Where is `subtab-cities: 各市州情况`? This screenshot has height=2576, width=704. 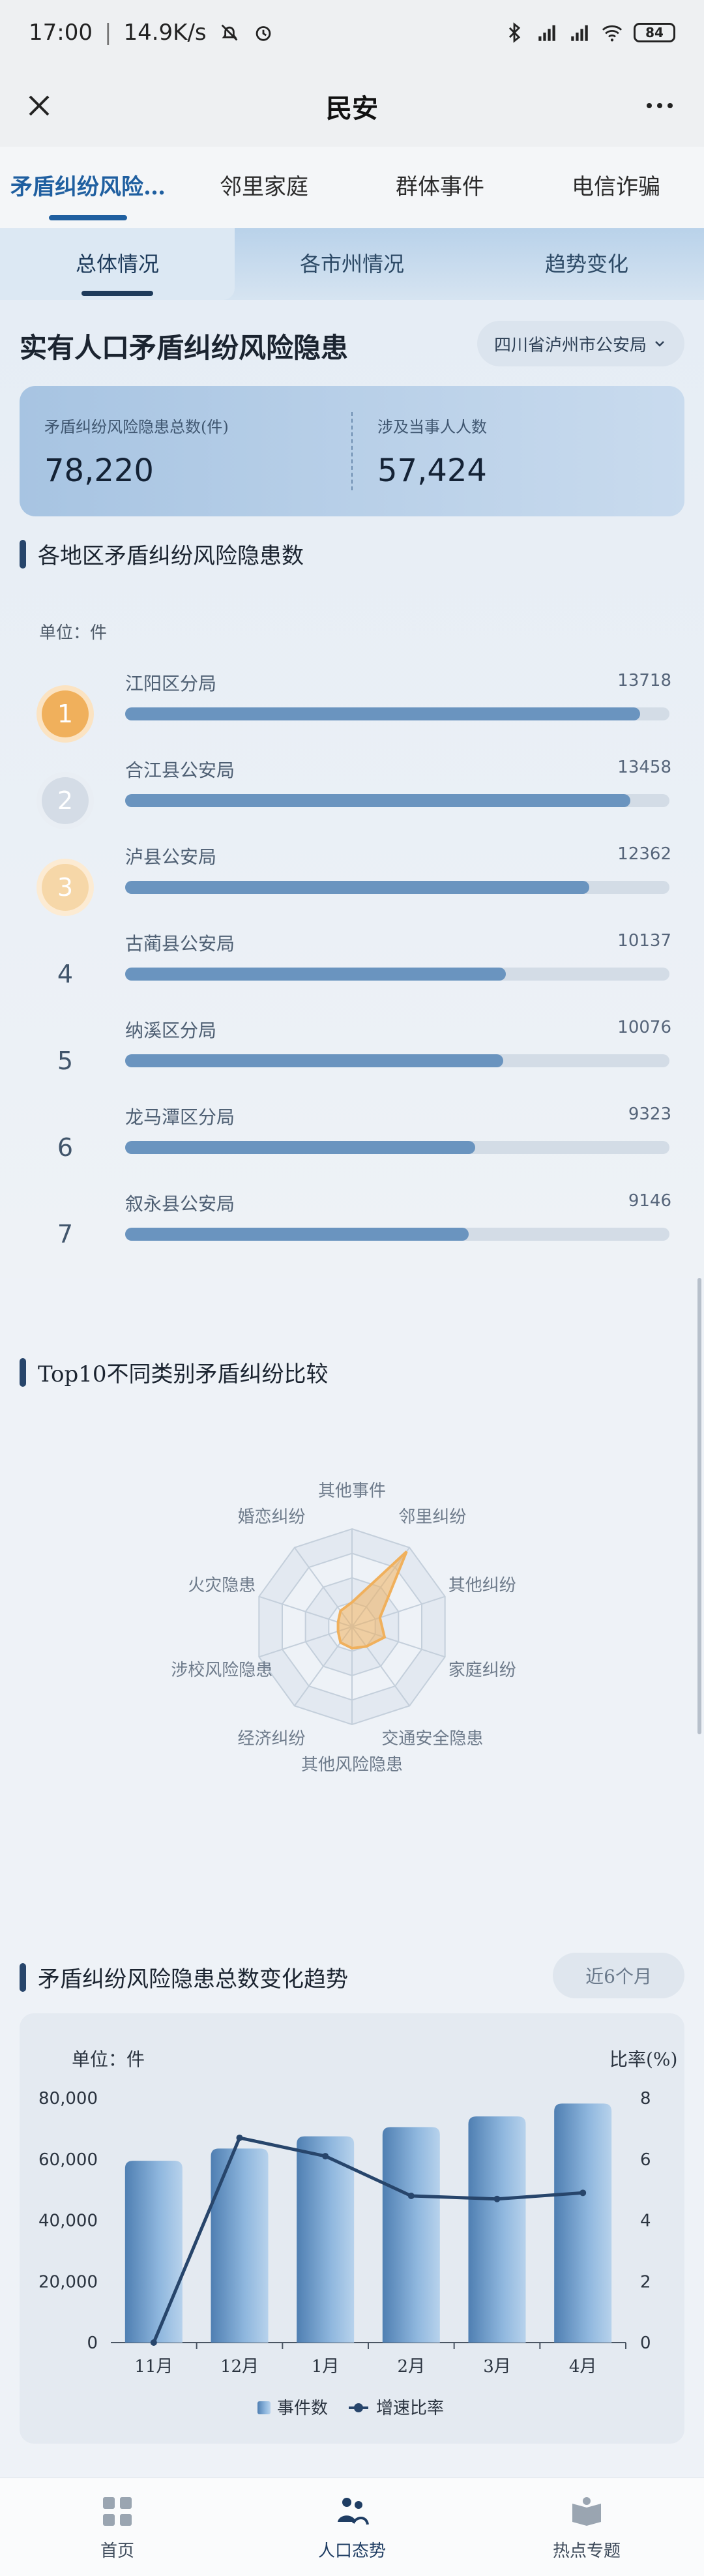 subtab-cities: 各市州情况 is located at coordinates (352, 264).